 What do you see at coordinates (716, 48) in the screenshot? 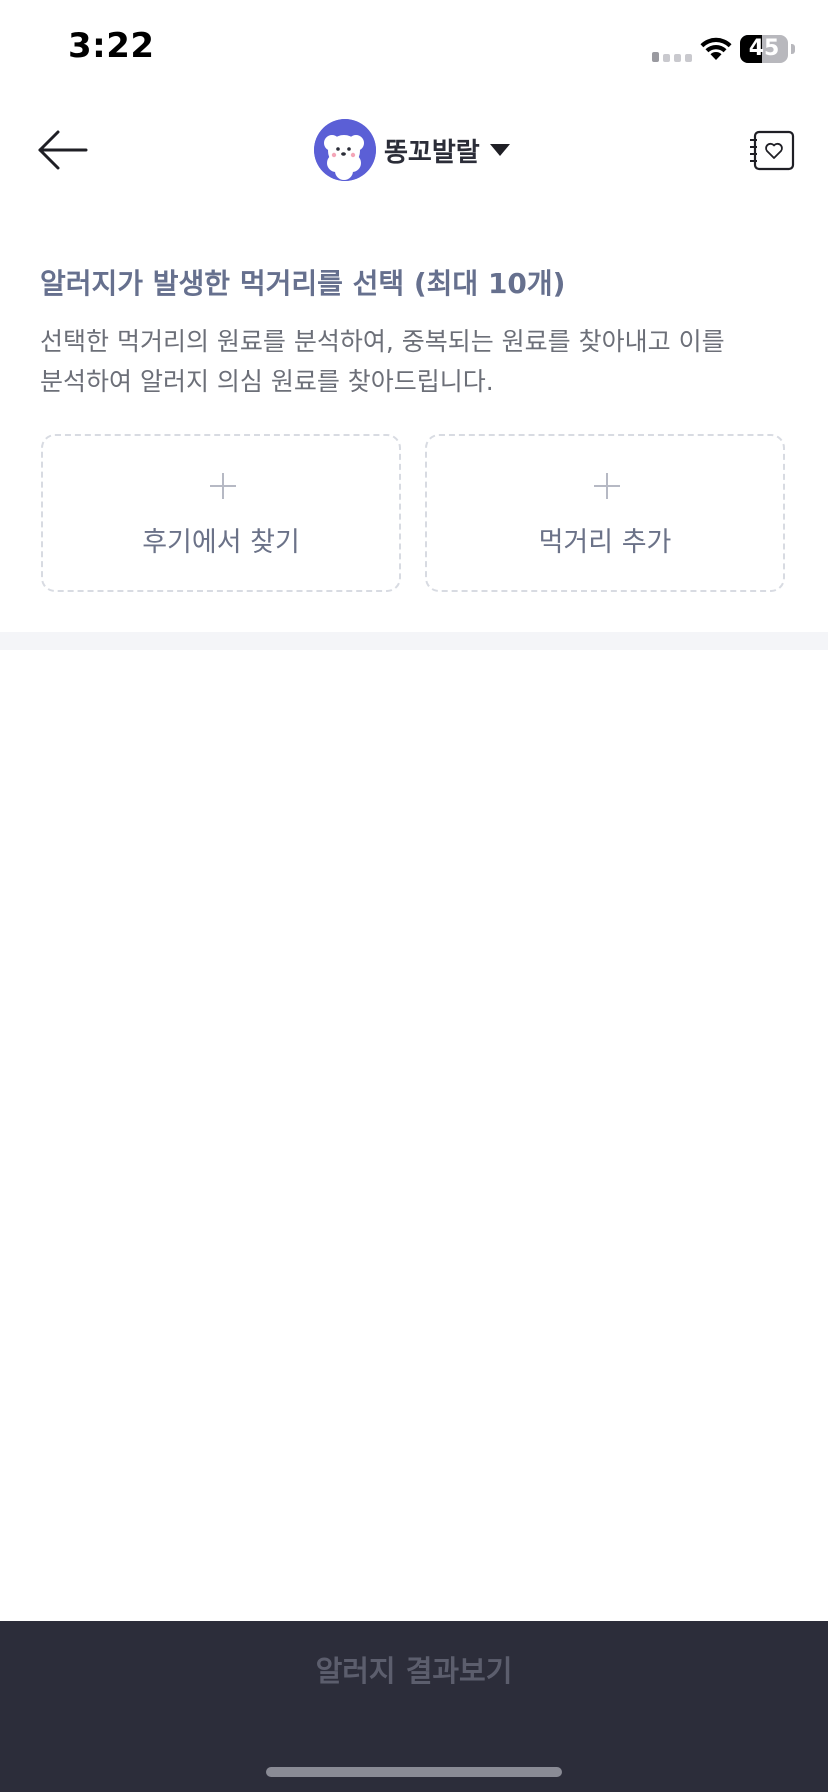
I see `wifi-icon` at bounding box center [716, 48].